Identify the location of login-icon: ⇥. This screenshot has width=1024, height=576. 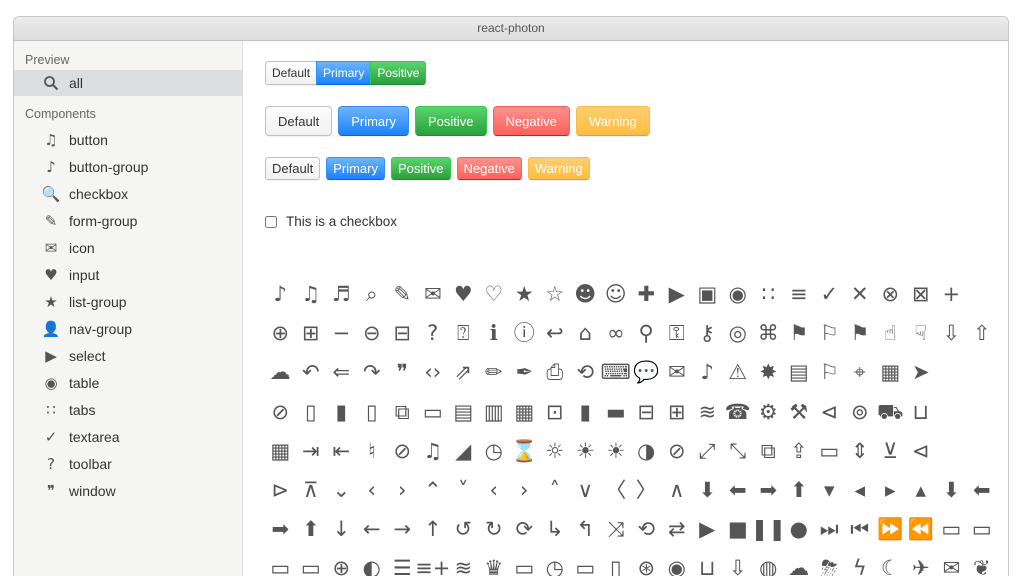
(310, 450).